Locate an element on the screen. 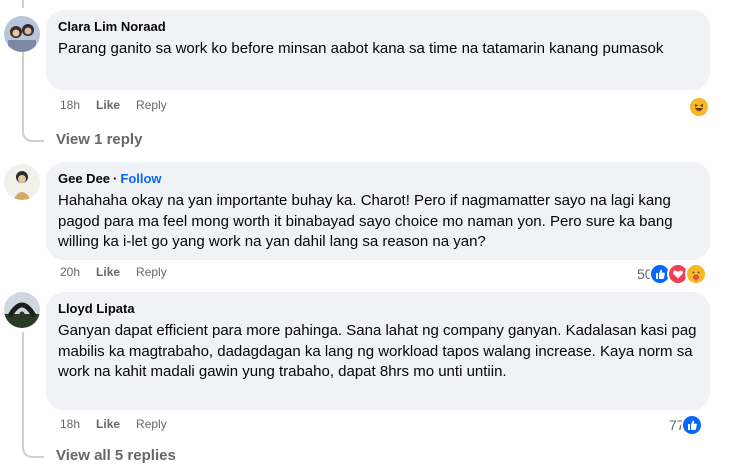 The image size is (750, 473). comment-author: Lloyd Lipata is located at coordinates (378, 308).